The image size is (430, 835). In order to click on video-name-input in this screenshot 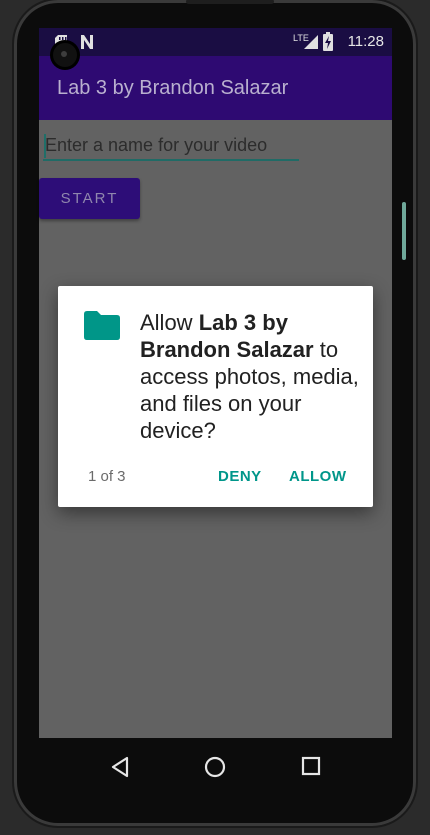, I will do `click(171, 146)`.